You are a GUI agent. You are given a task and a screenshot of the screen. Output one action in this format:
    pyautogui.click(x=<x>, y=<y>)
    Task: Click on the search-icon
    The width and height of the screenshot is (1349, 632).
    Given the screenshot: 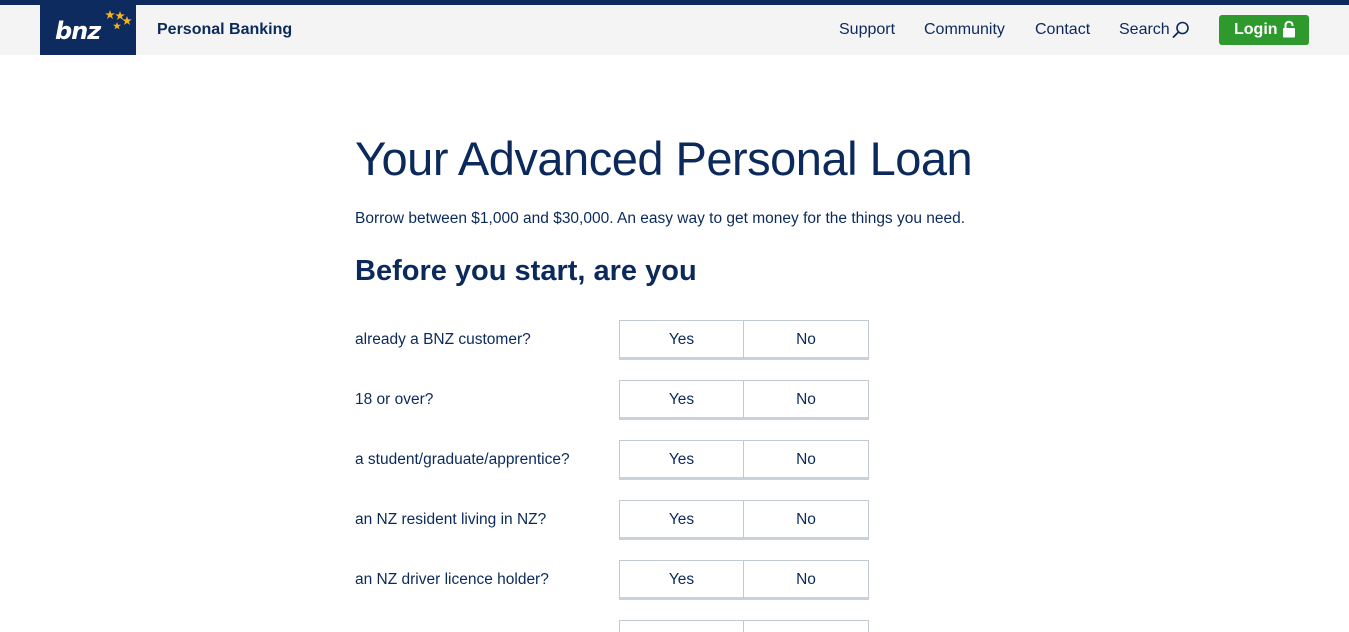 What is the action you would take?
    pyautogui.click(x=1181, y=30)
    